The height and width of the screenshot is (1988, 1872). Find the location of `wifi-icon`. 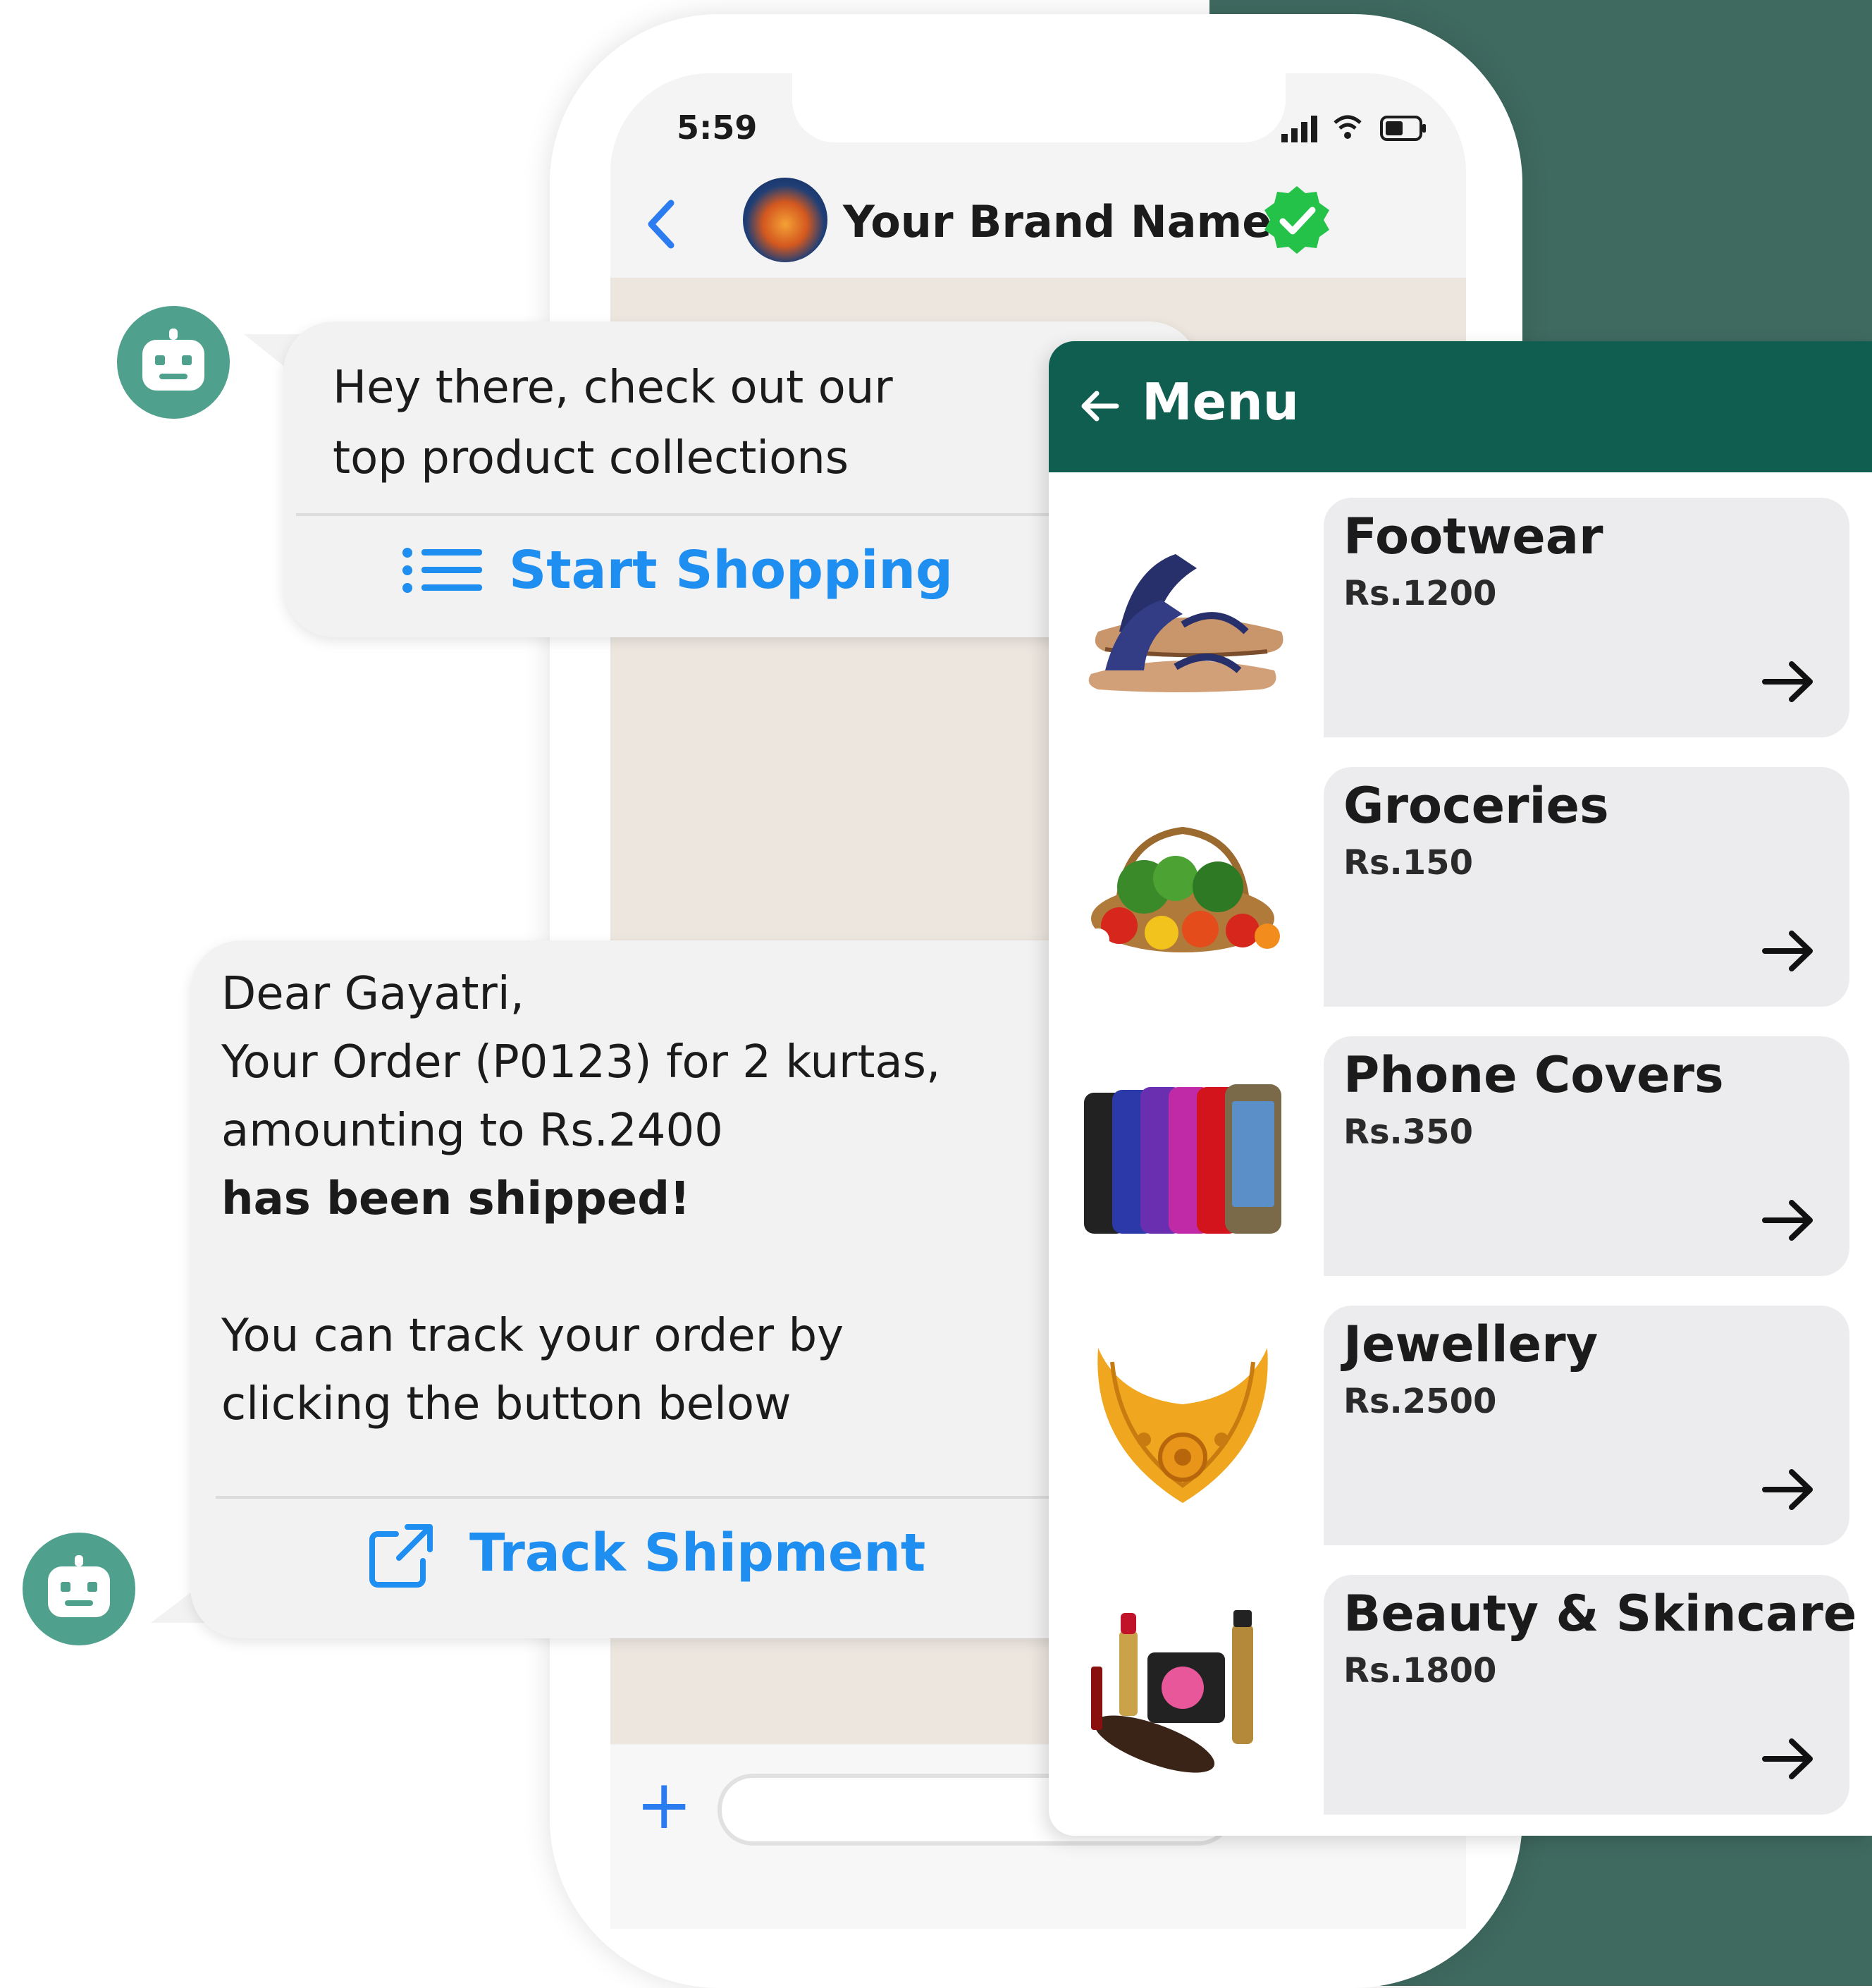

wifi-icon is located at coordinates (1348, 127).